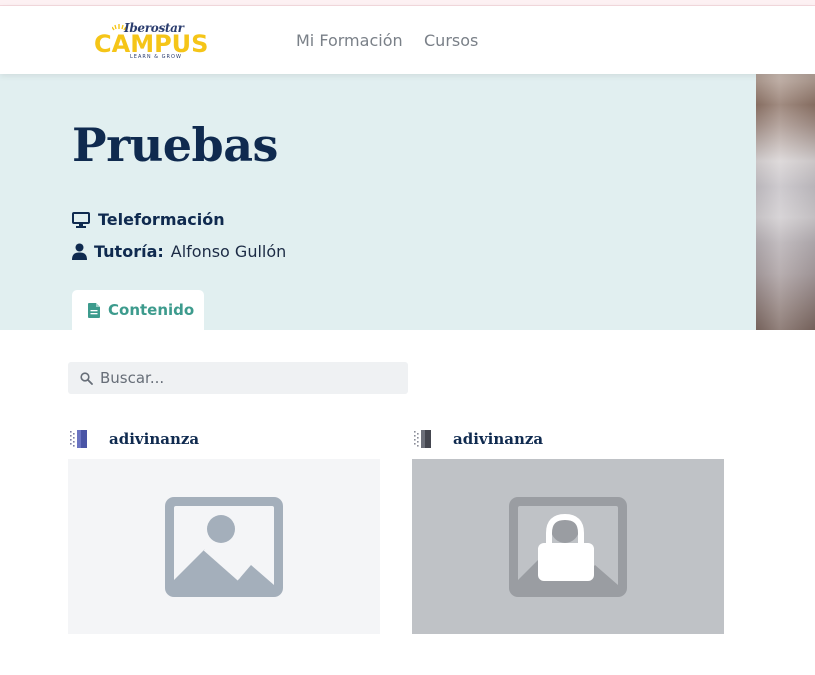 This screenshot has width=815, height=675. I want to click on search-bar, so click(238, 378).